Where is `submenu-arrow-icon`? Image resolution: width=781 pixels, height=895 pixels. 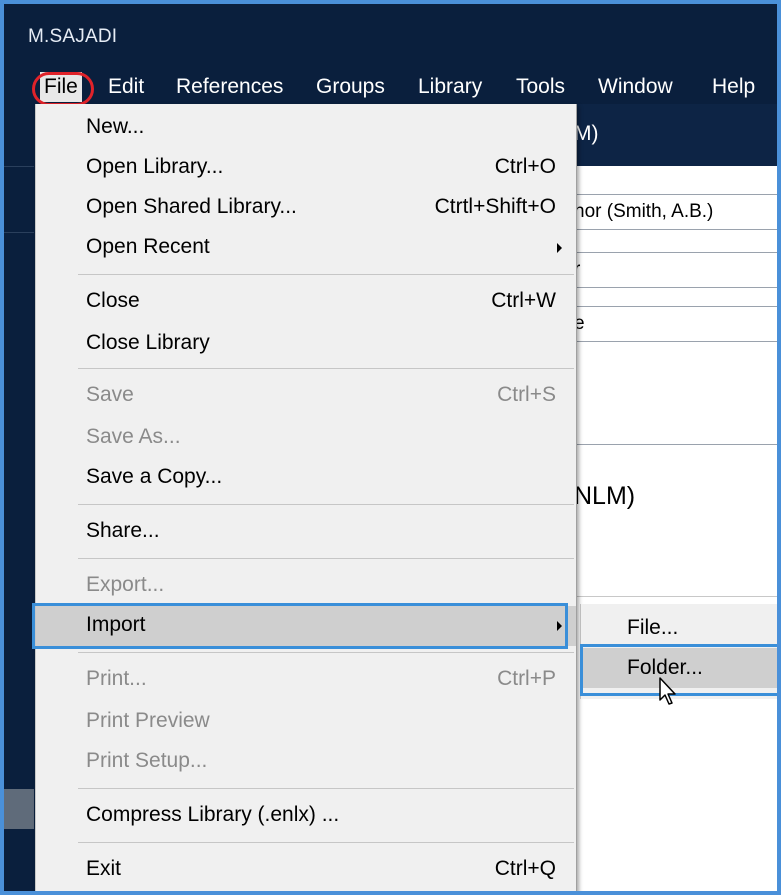 submenu-arrow-icon is located at coordinates (559, 248).